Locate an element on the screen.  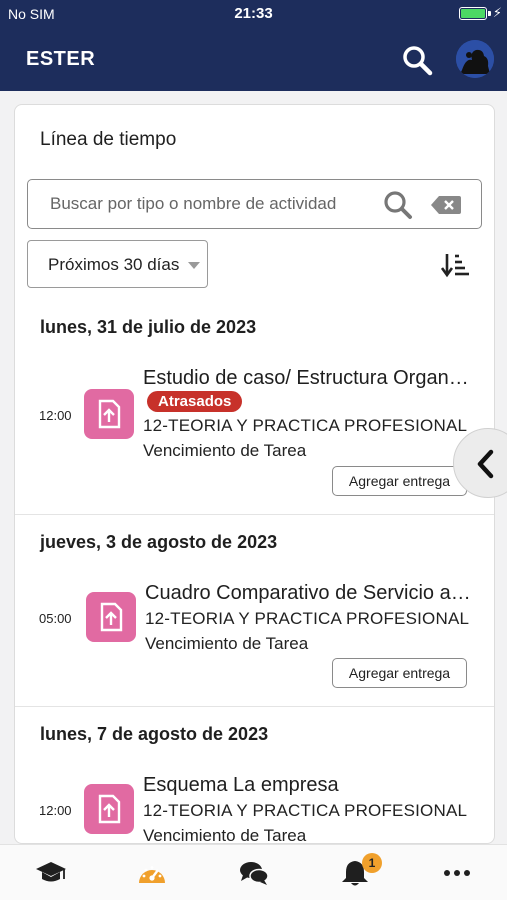
avatar-image is located at coordinates (475, 59).